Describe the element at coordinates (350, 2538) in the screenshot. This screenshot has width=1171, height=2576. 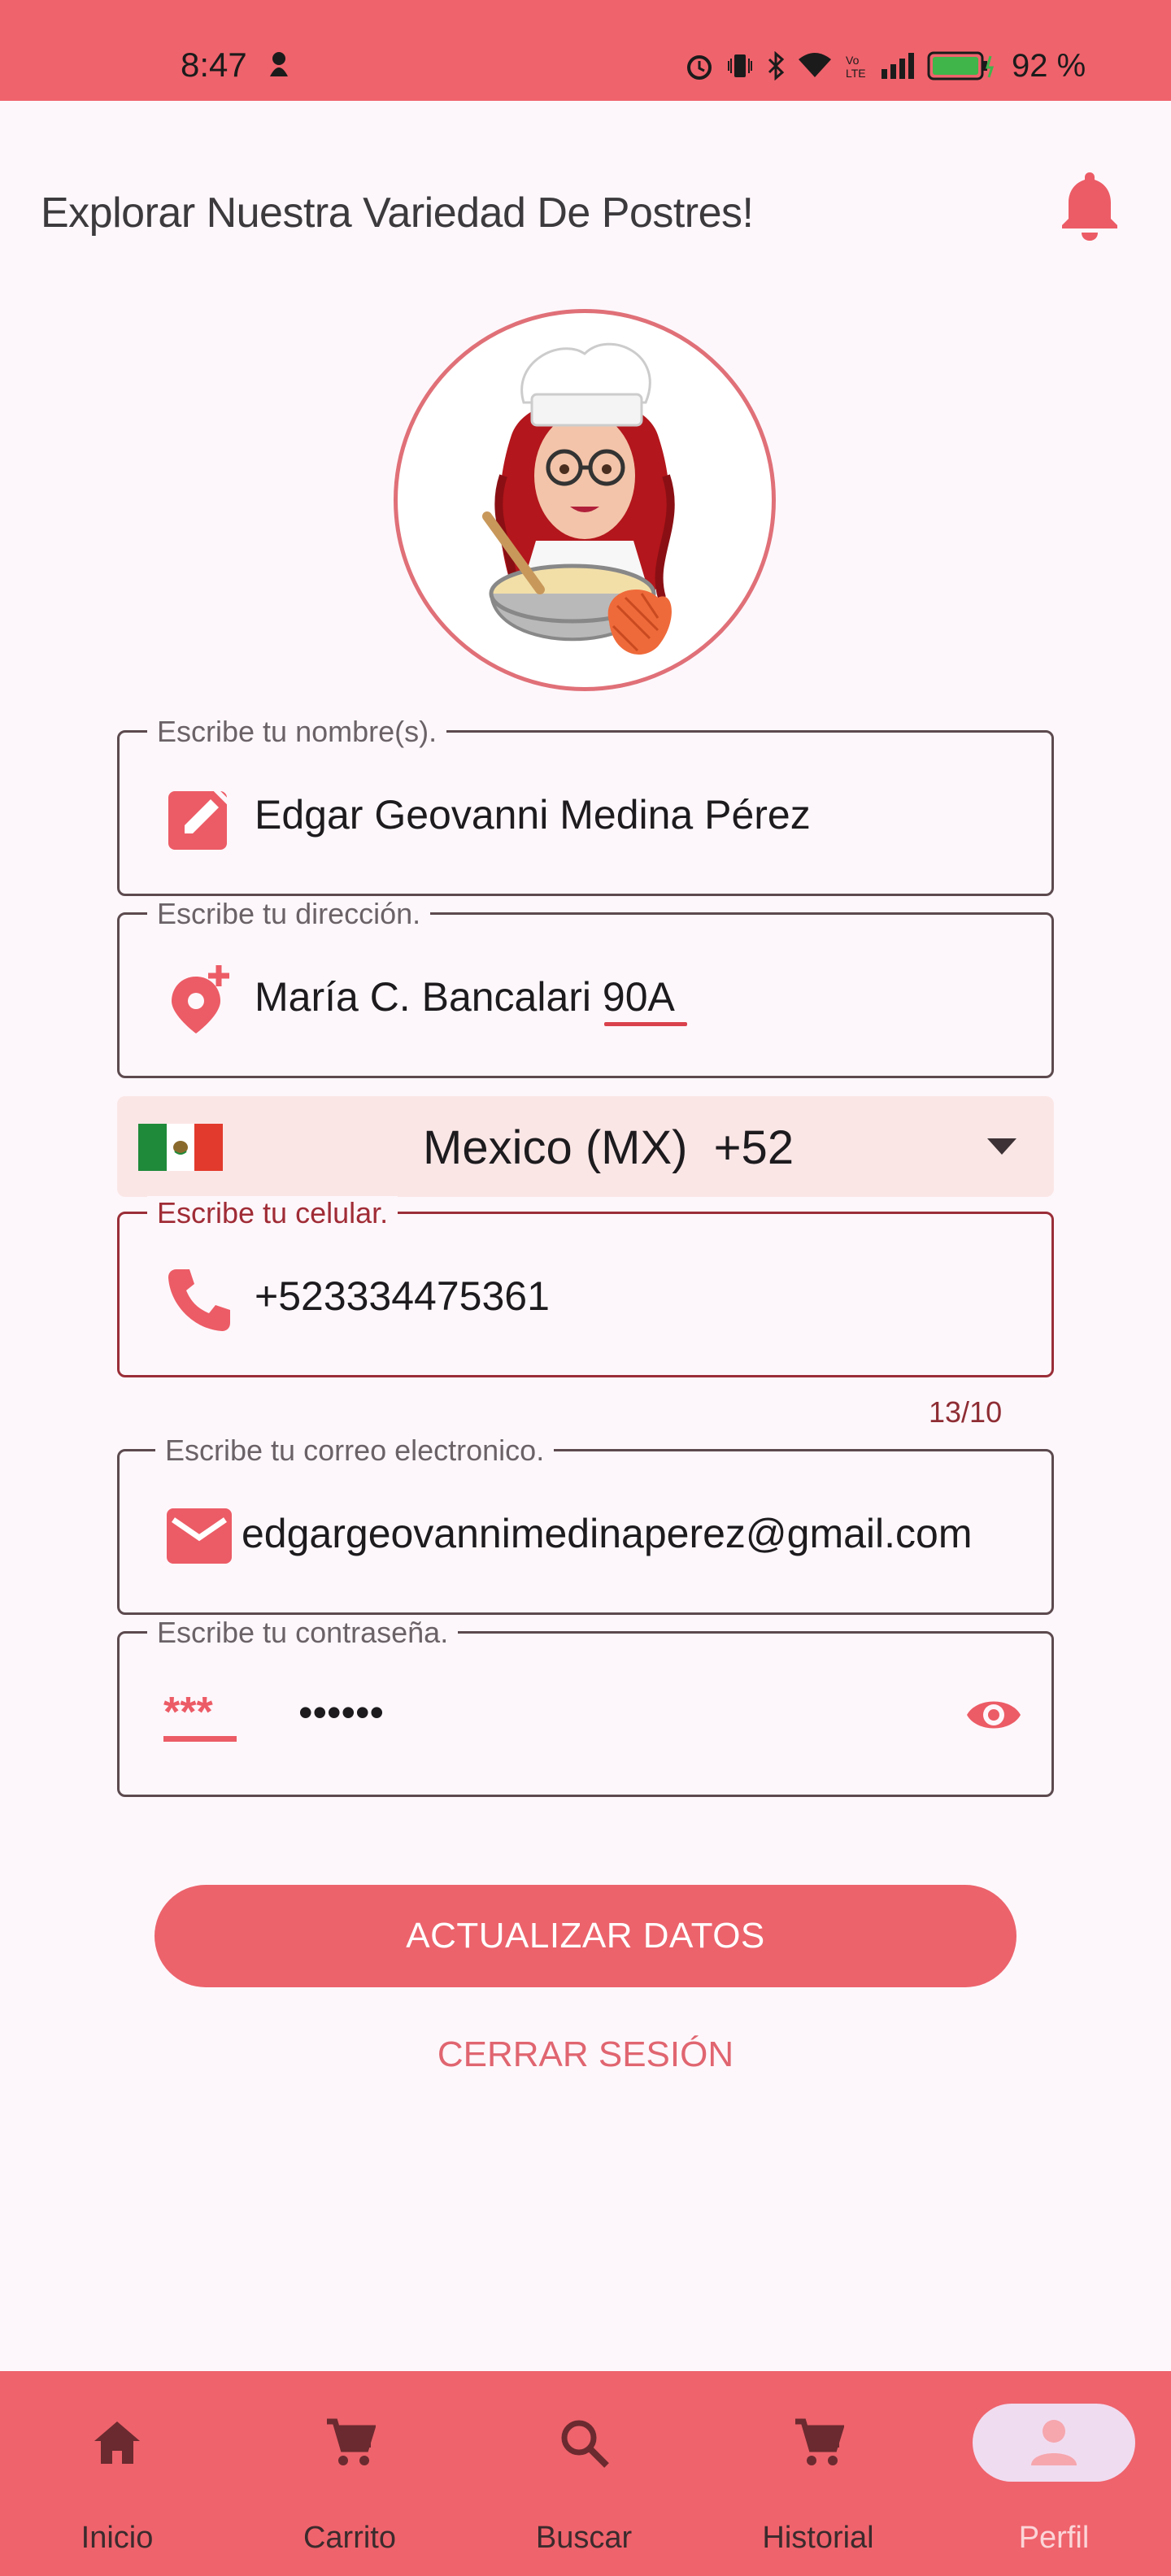
I see `nav-label-carrito: Carrito` at that location.